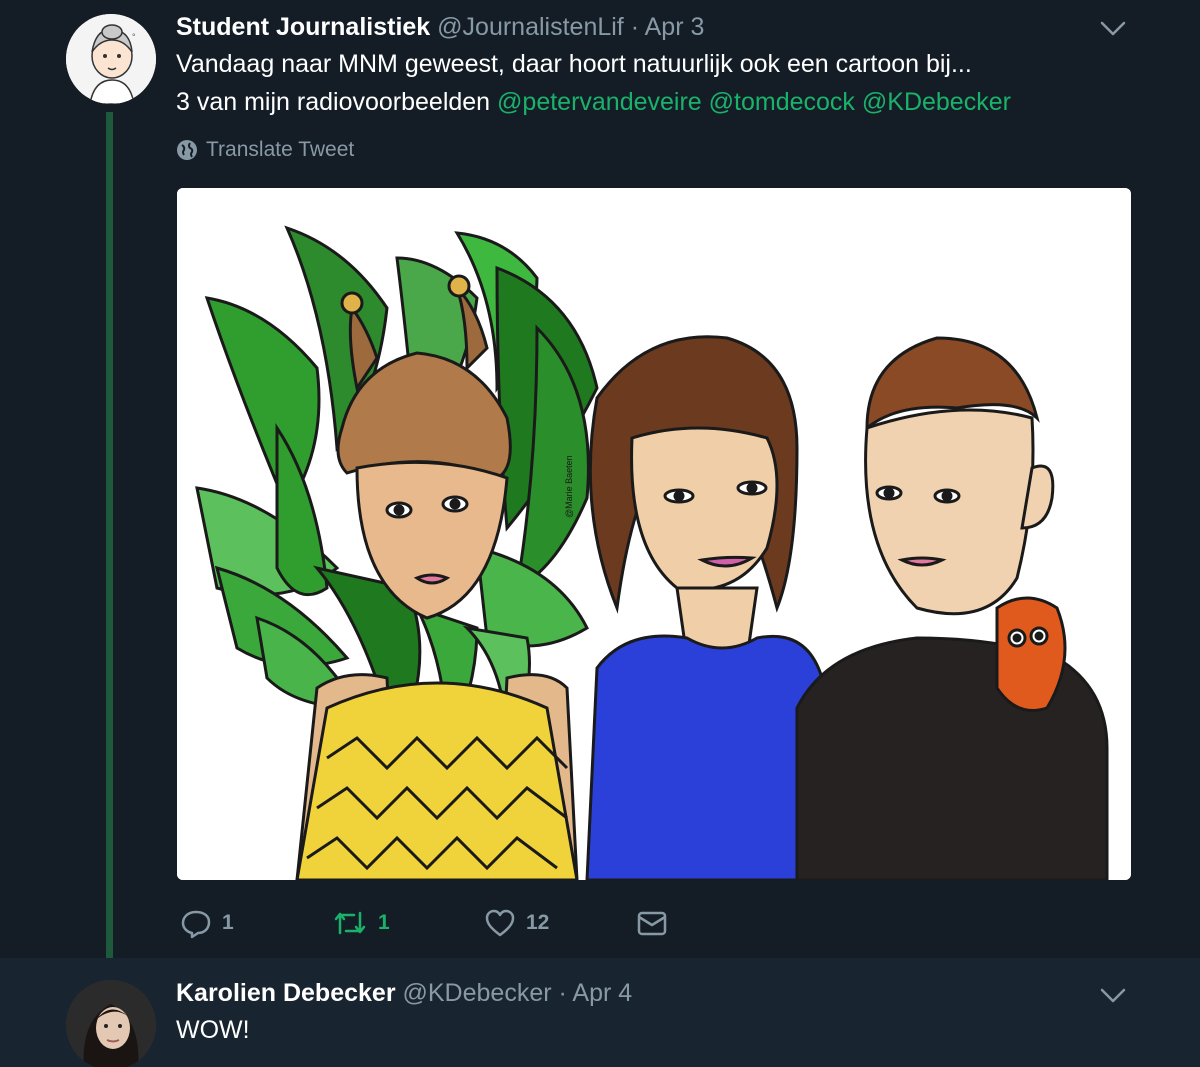  I want to click on tweet-header: Karolien Debecker @KDebecker · Apr 4, so click(404, 993).